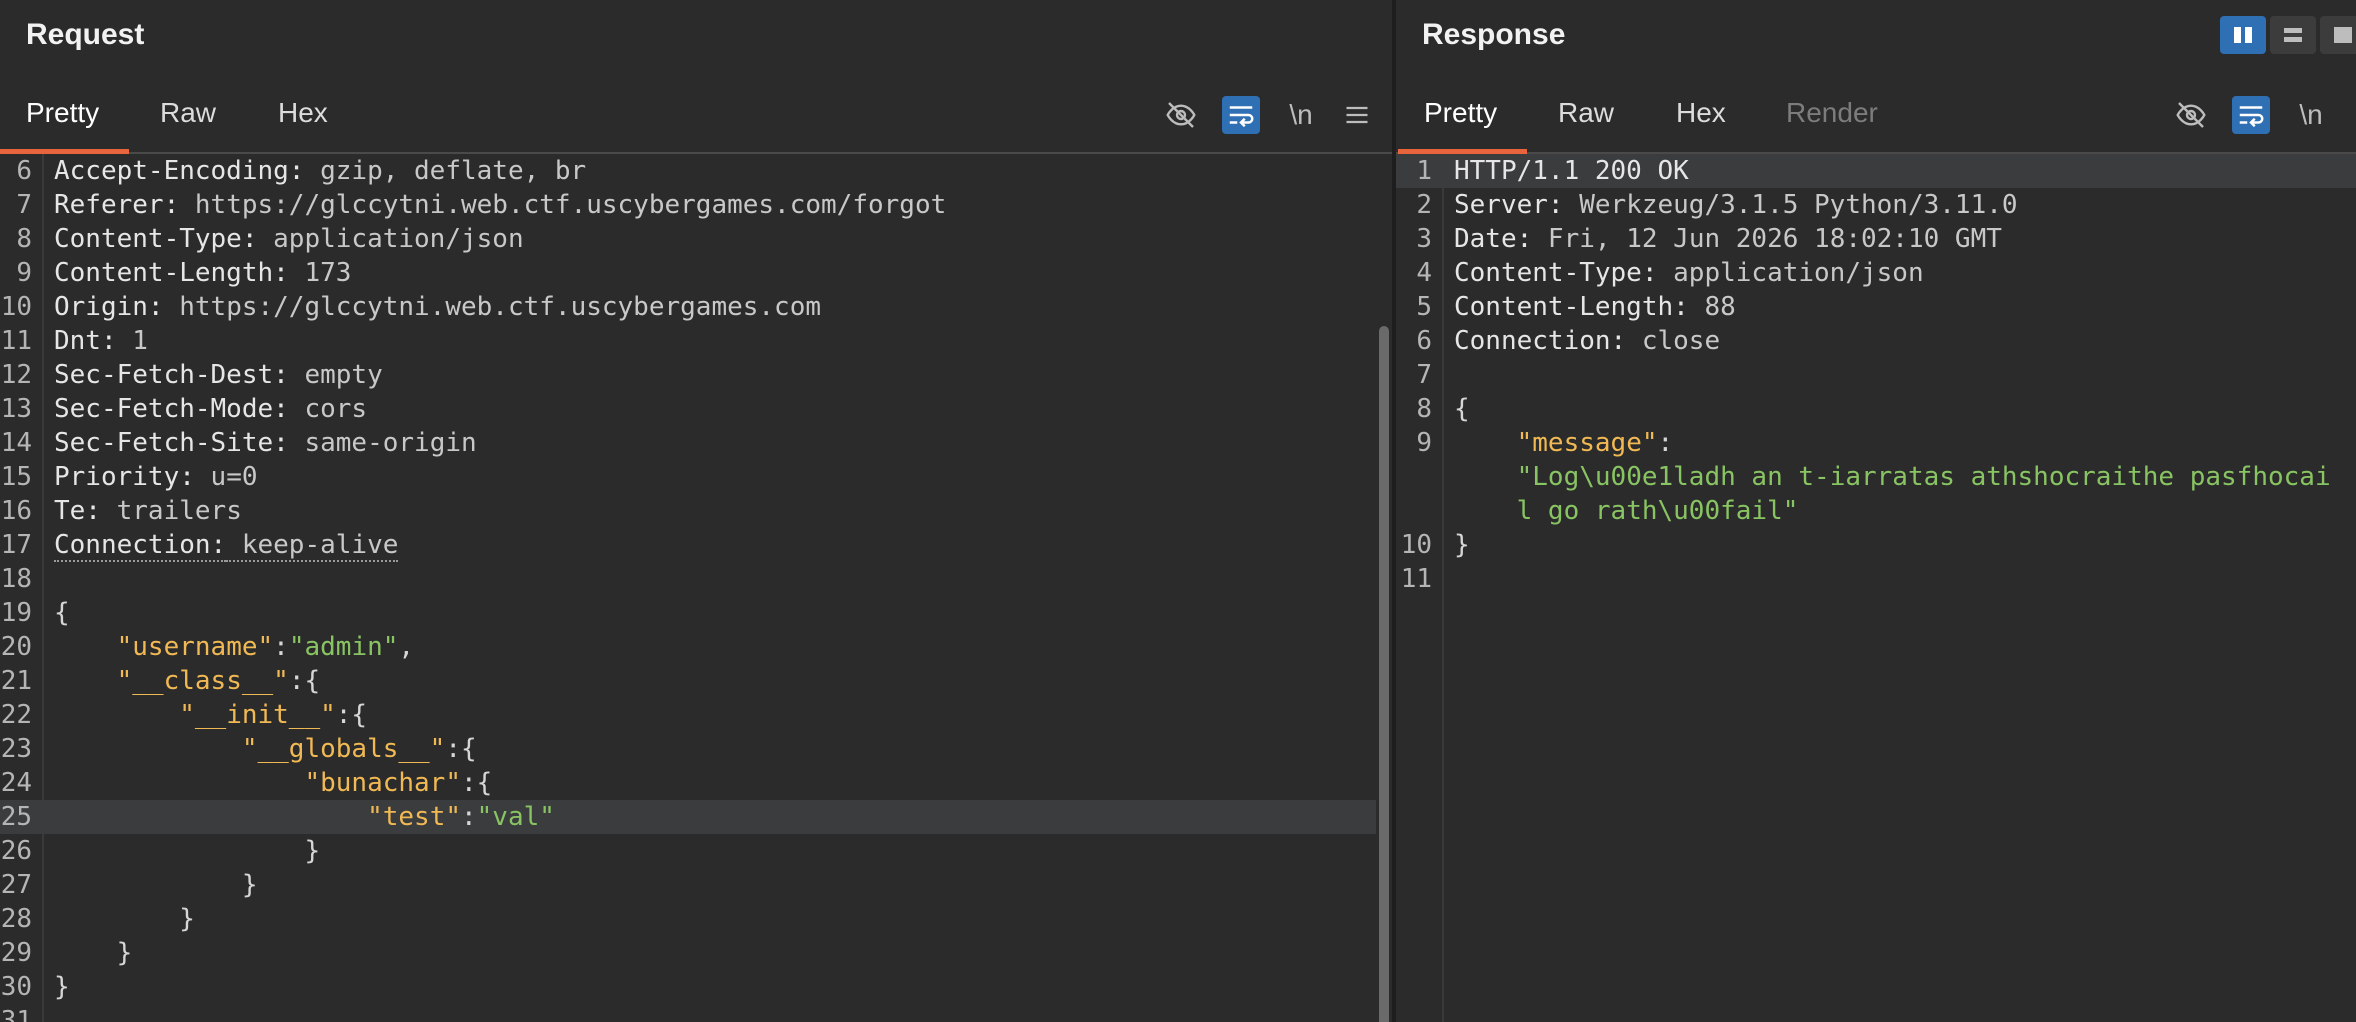  I want to click on request-scrollbar, so click(1384, 588).